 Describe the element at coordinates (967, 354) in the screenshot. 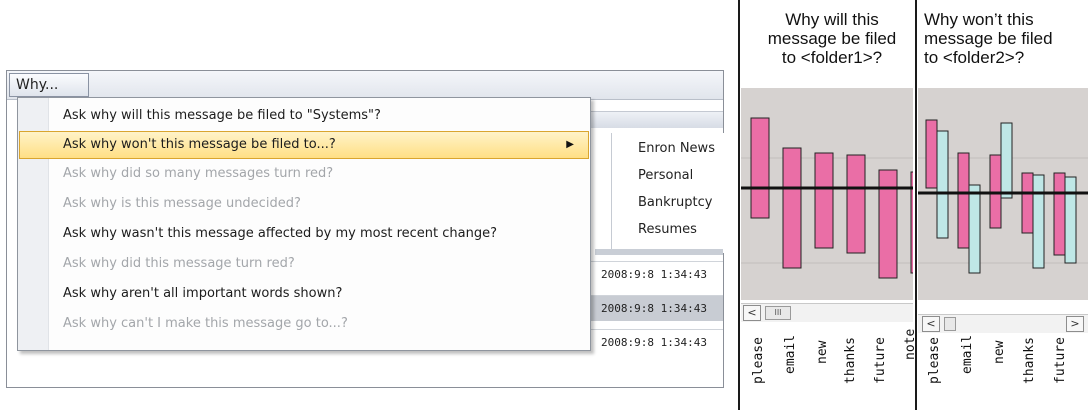

I see `panel2-word-label: email` at that location.